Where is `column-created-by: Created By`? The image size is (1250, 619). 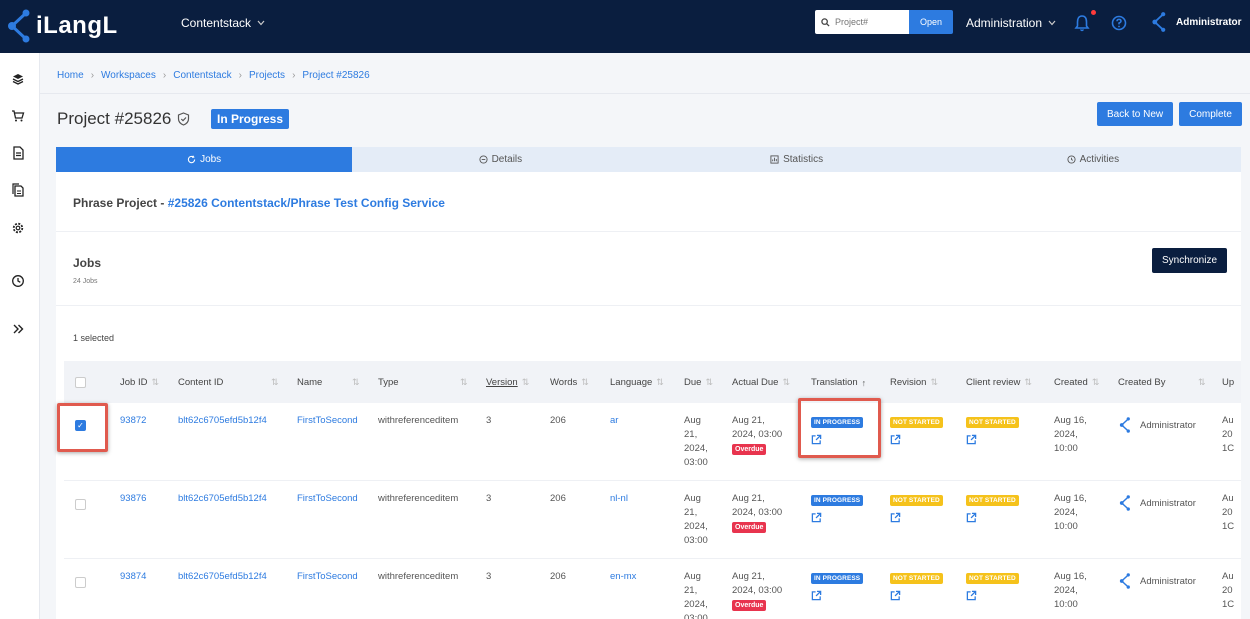 column-created-by: Created By is located at coordinates (1142, 382).